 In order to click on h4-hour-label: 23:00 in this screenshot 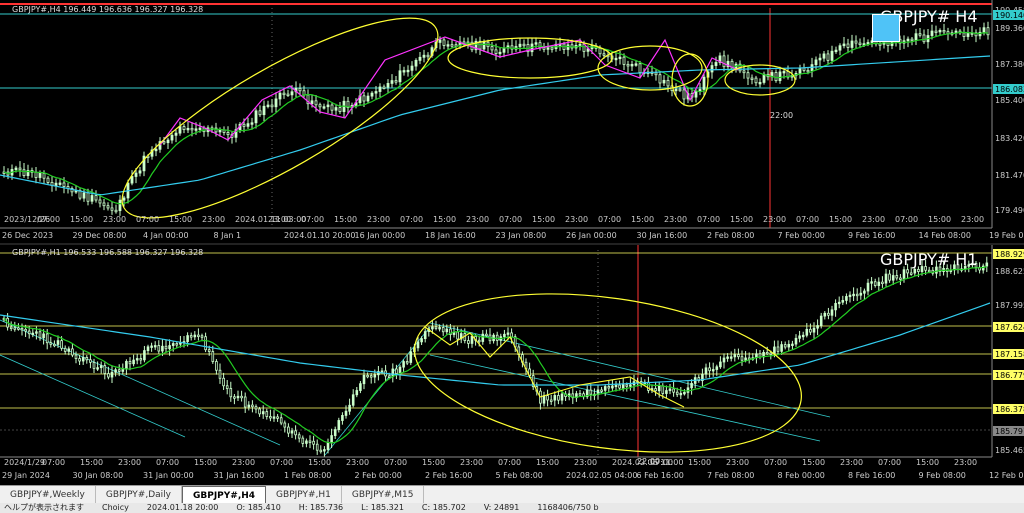, I will do `click(378, 219)`.